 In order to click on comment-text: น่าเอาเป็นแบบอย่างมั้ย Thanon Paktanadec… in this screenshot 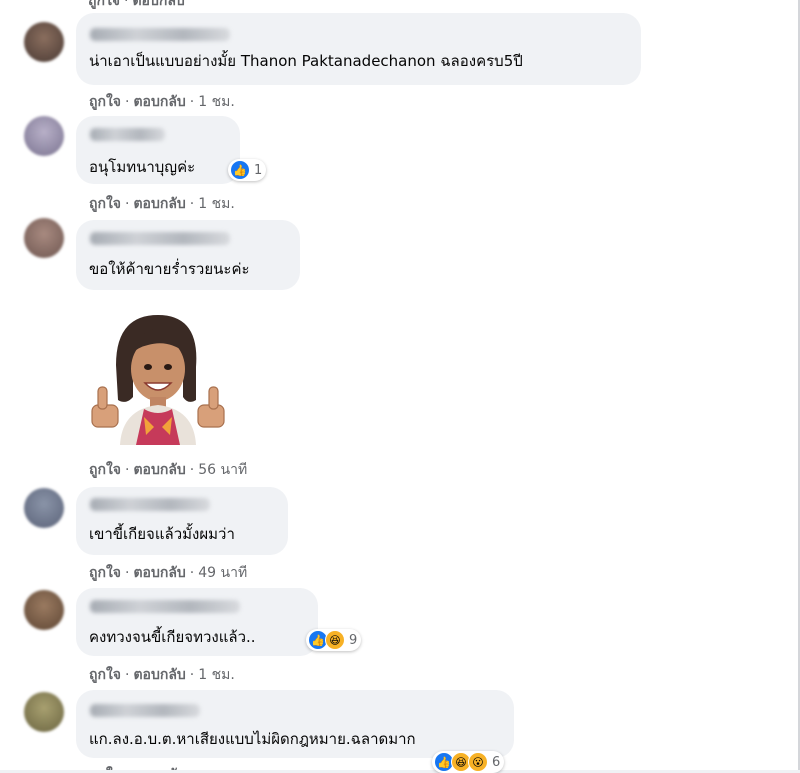, I will do `click(306, 61)`.